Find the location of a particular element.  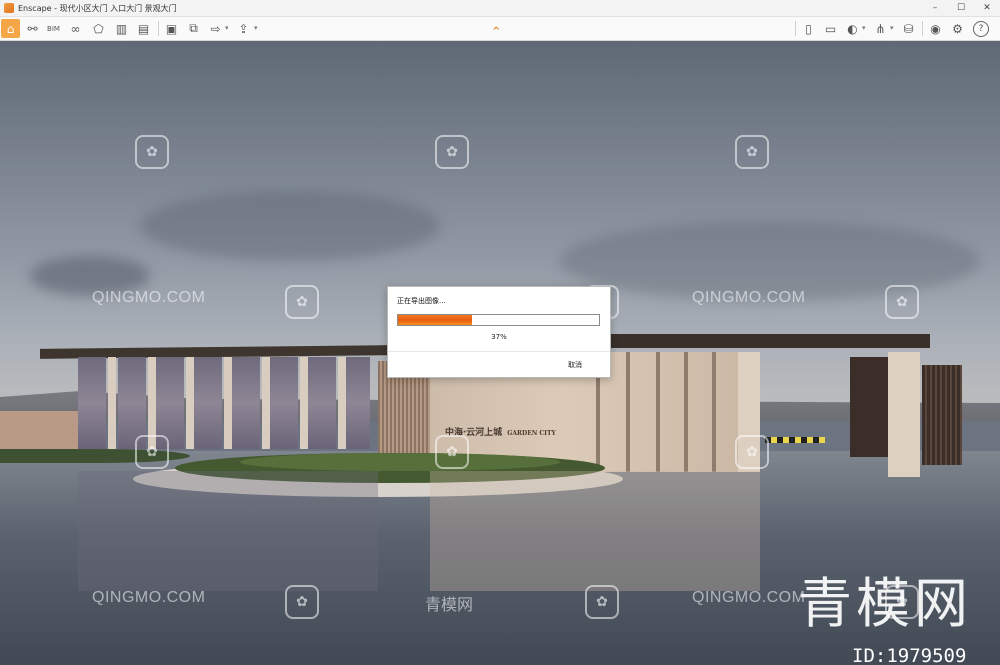

window-title: Enscape - 现代小区大门 入口大门 景观大门 is located at coordinates (97, 8).